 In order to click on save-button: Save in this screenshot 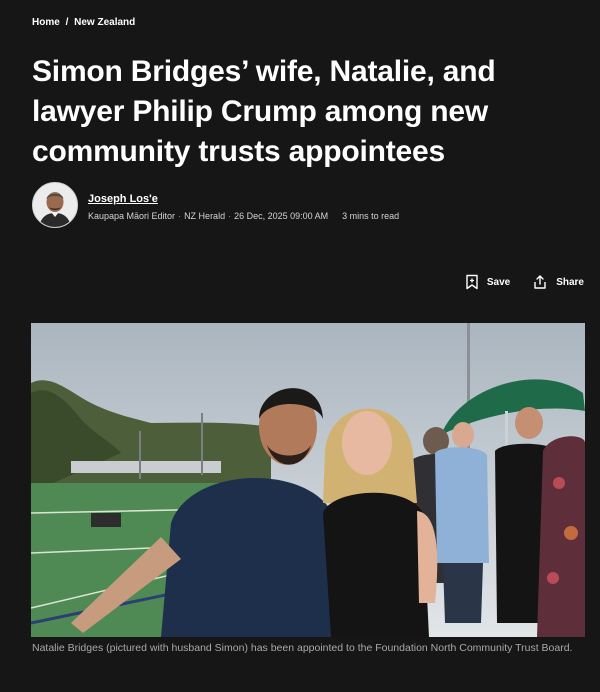, I will do `click(487, 282)`.